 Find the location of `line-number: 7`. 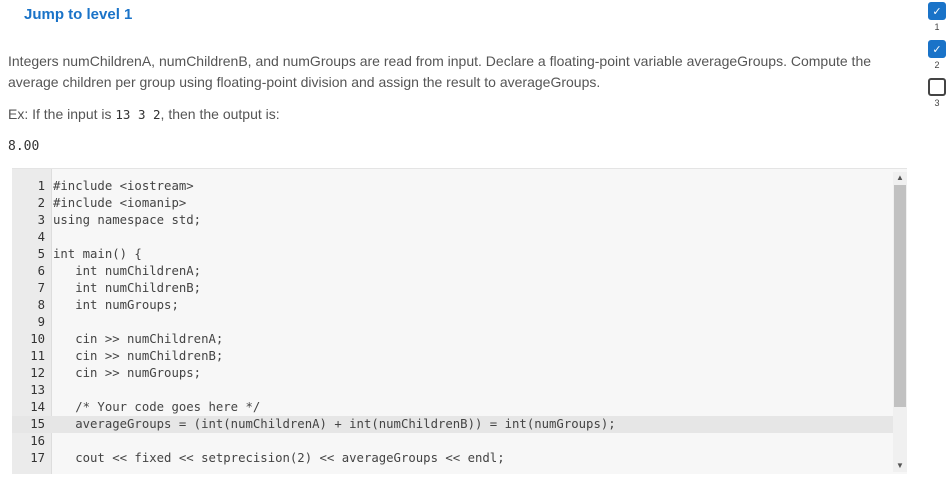

line-number: 7 is located at coordinates (41, 288).